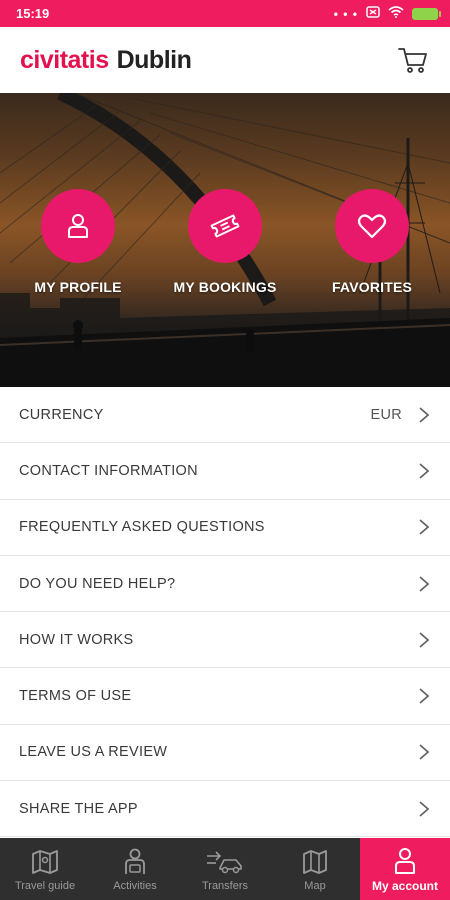 This screenshot has height=900, width=450. I want to click on wifi-icon, so click(396, 14).